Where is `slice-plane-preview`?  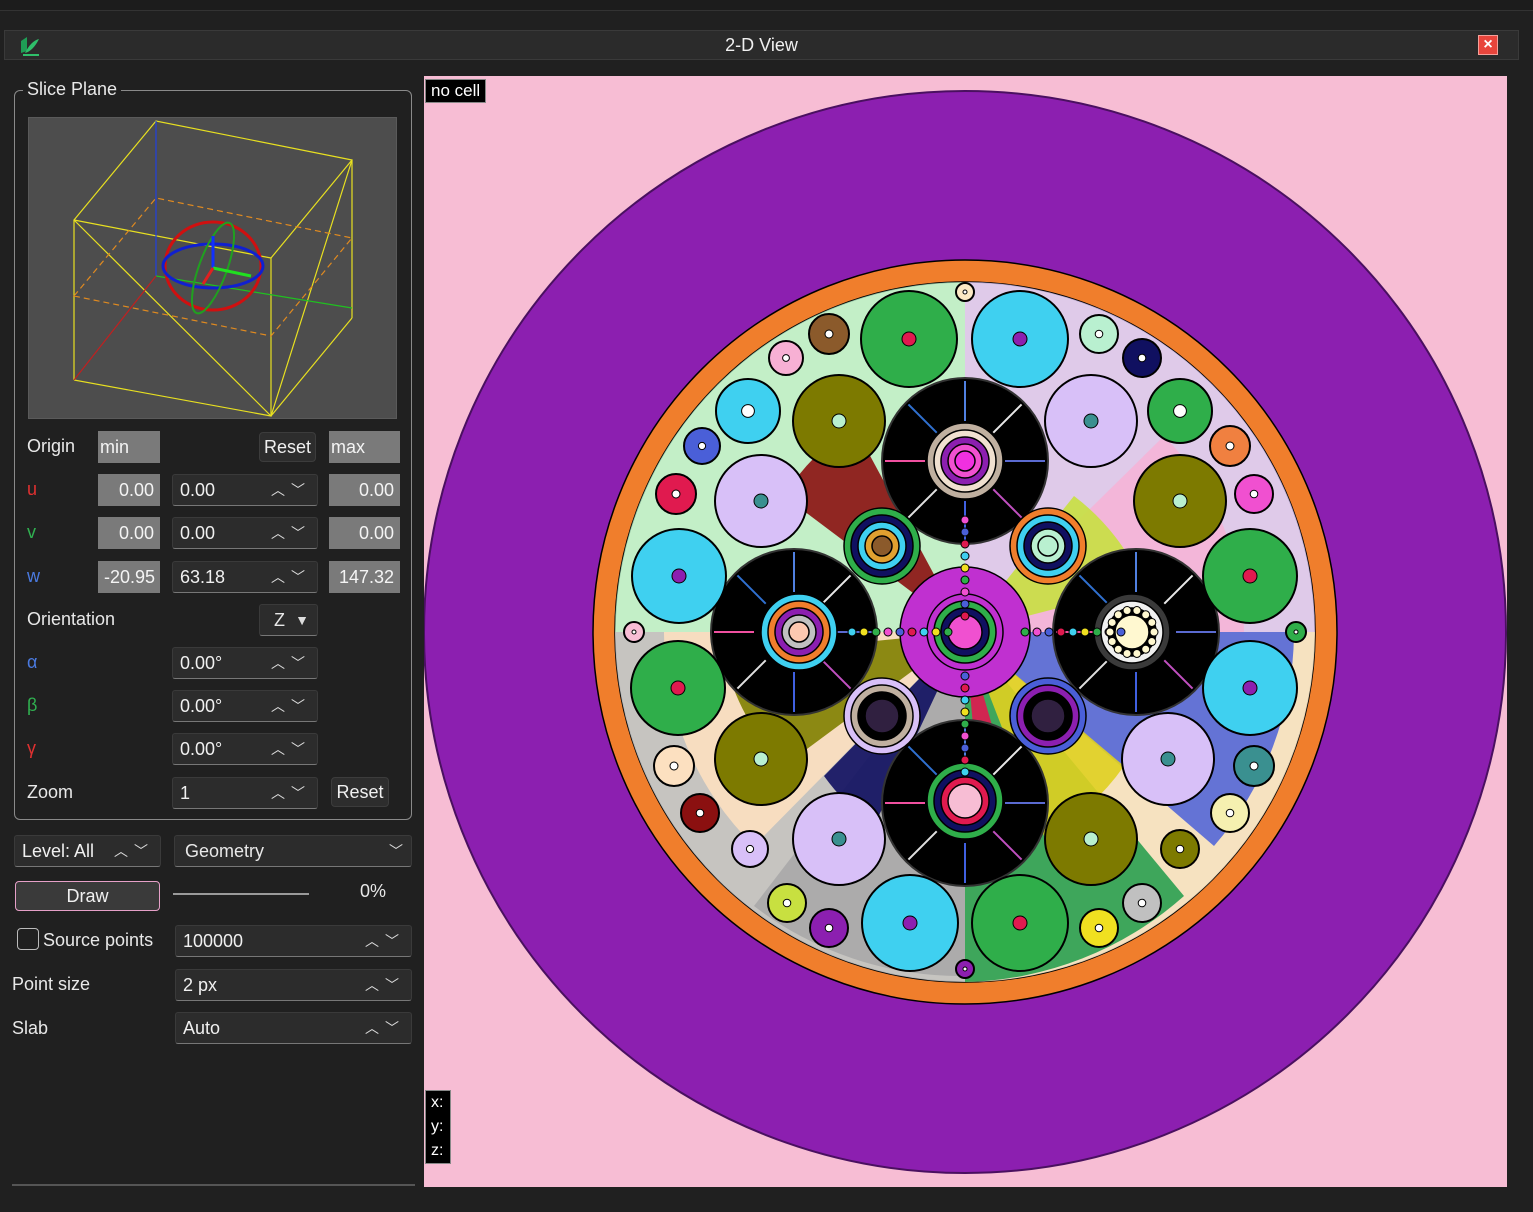 slice-plane-preview is located at coordinates (212, 268).